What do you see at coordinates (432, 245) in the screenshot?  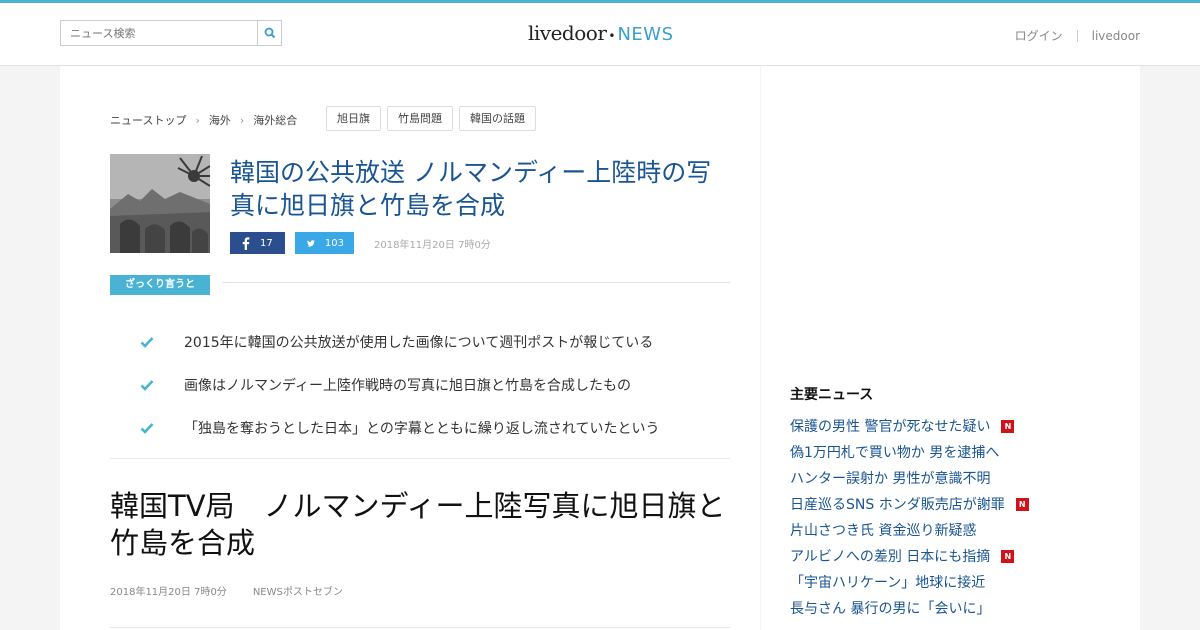 I see `publish-date: 2018年11月20日 7時0分` at bounding box center [432, 245].